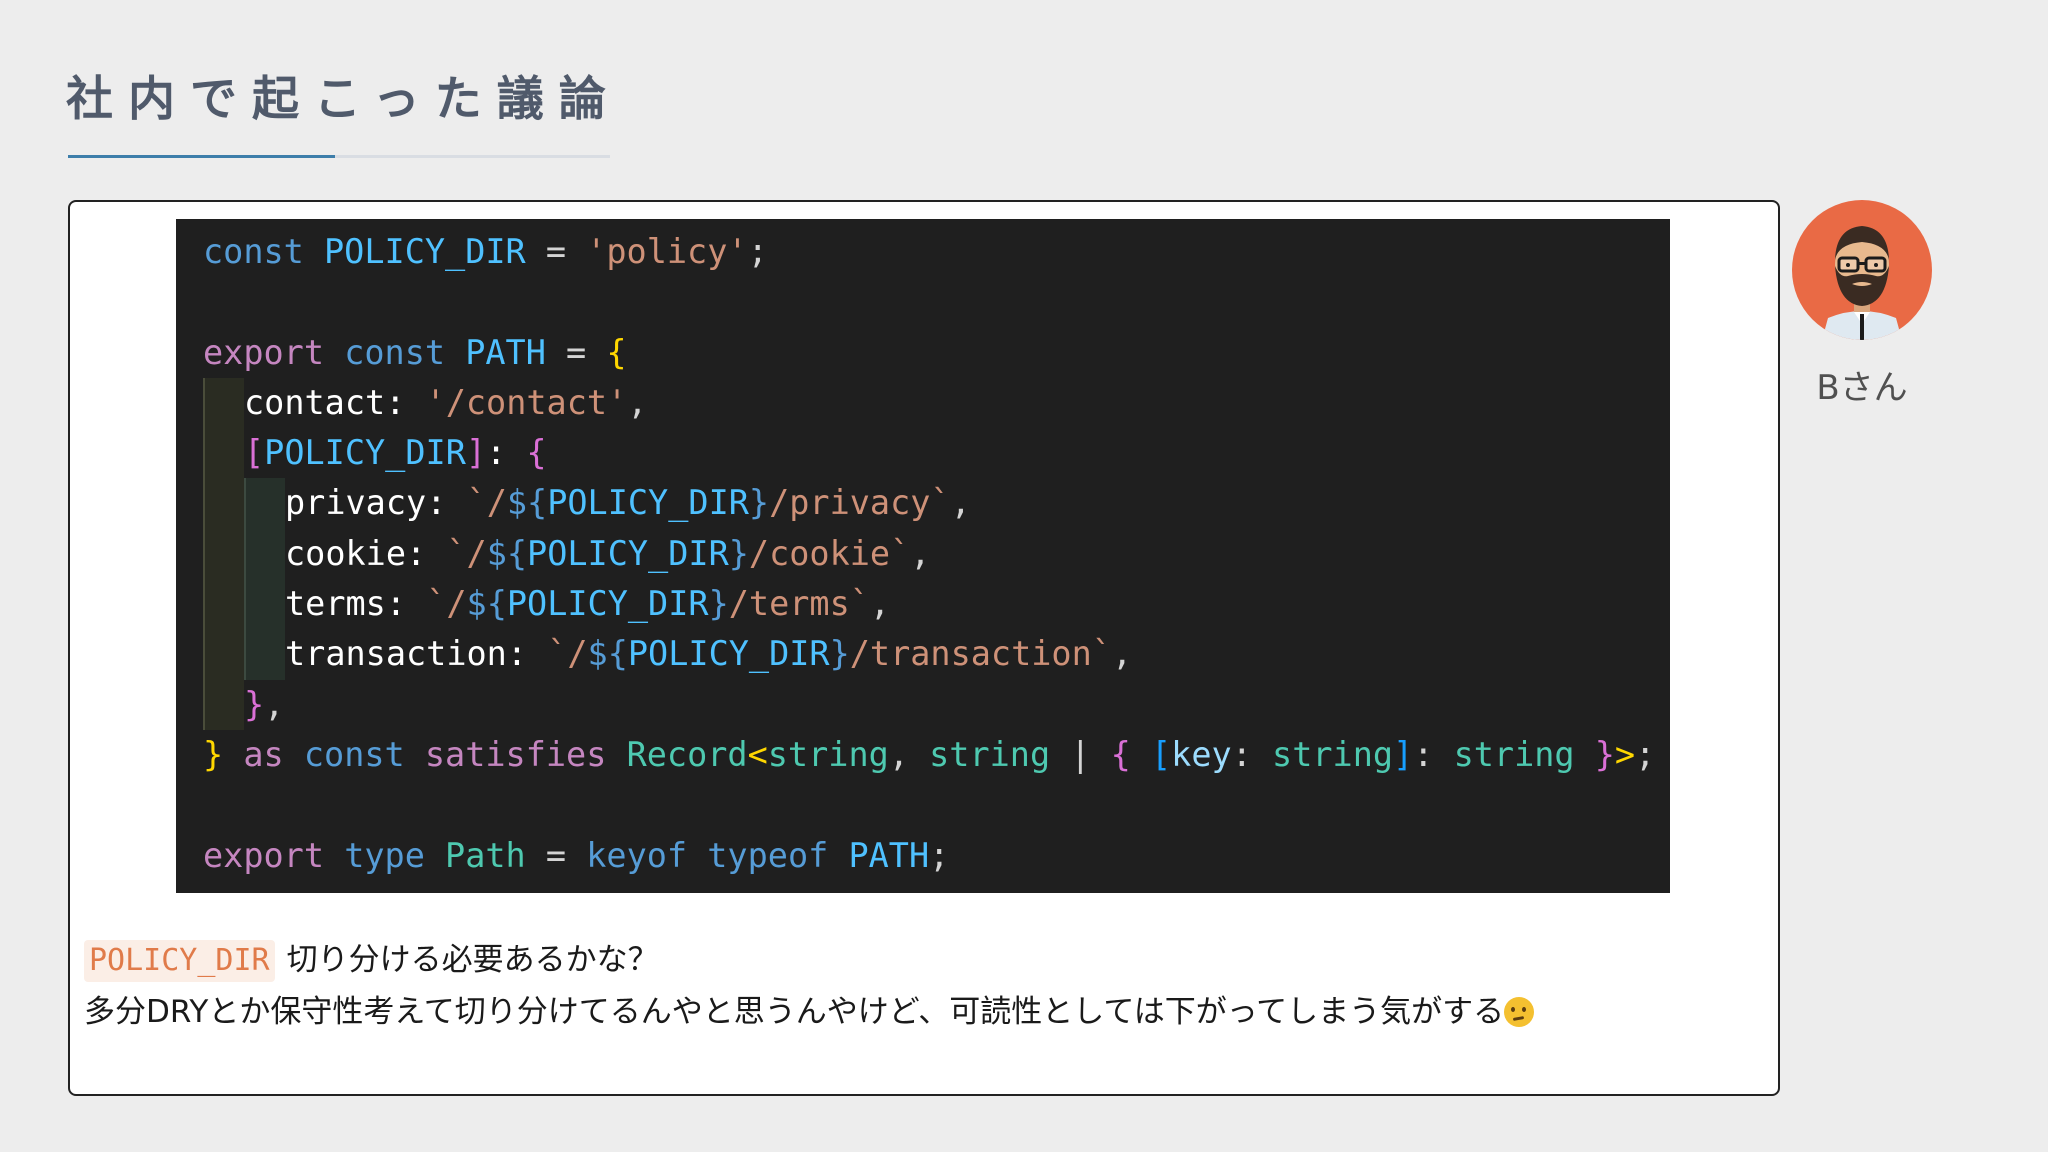 The height and width of the screenshot is (1152, 2048). What do you see at coordinates (936, 403) in the screenshot?
I see `code-line: contact: '/contact',` at bounding box center [936, 403].